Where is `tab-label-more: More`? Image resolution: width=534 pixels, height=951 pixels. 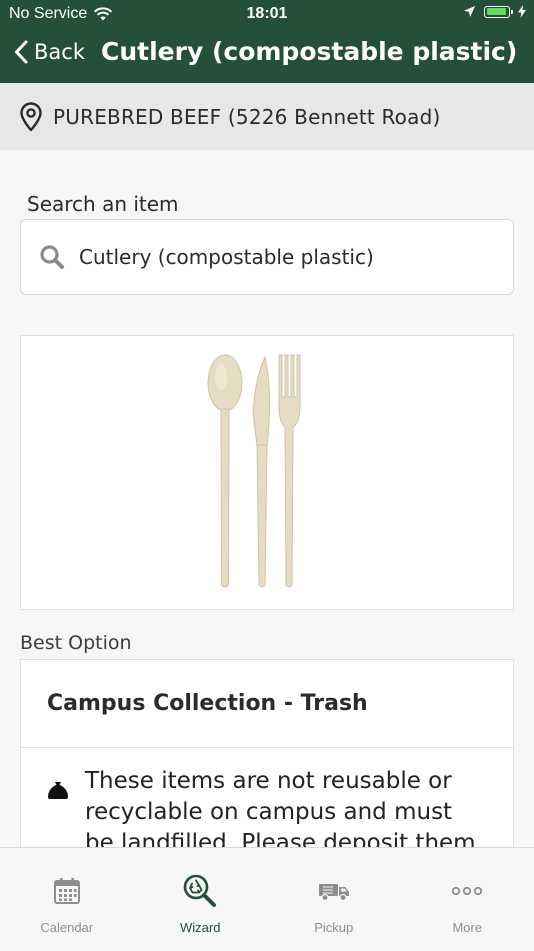
tab-label-more: More is located at coordinates (467, 927).